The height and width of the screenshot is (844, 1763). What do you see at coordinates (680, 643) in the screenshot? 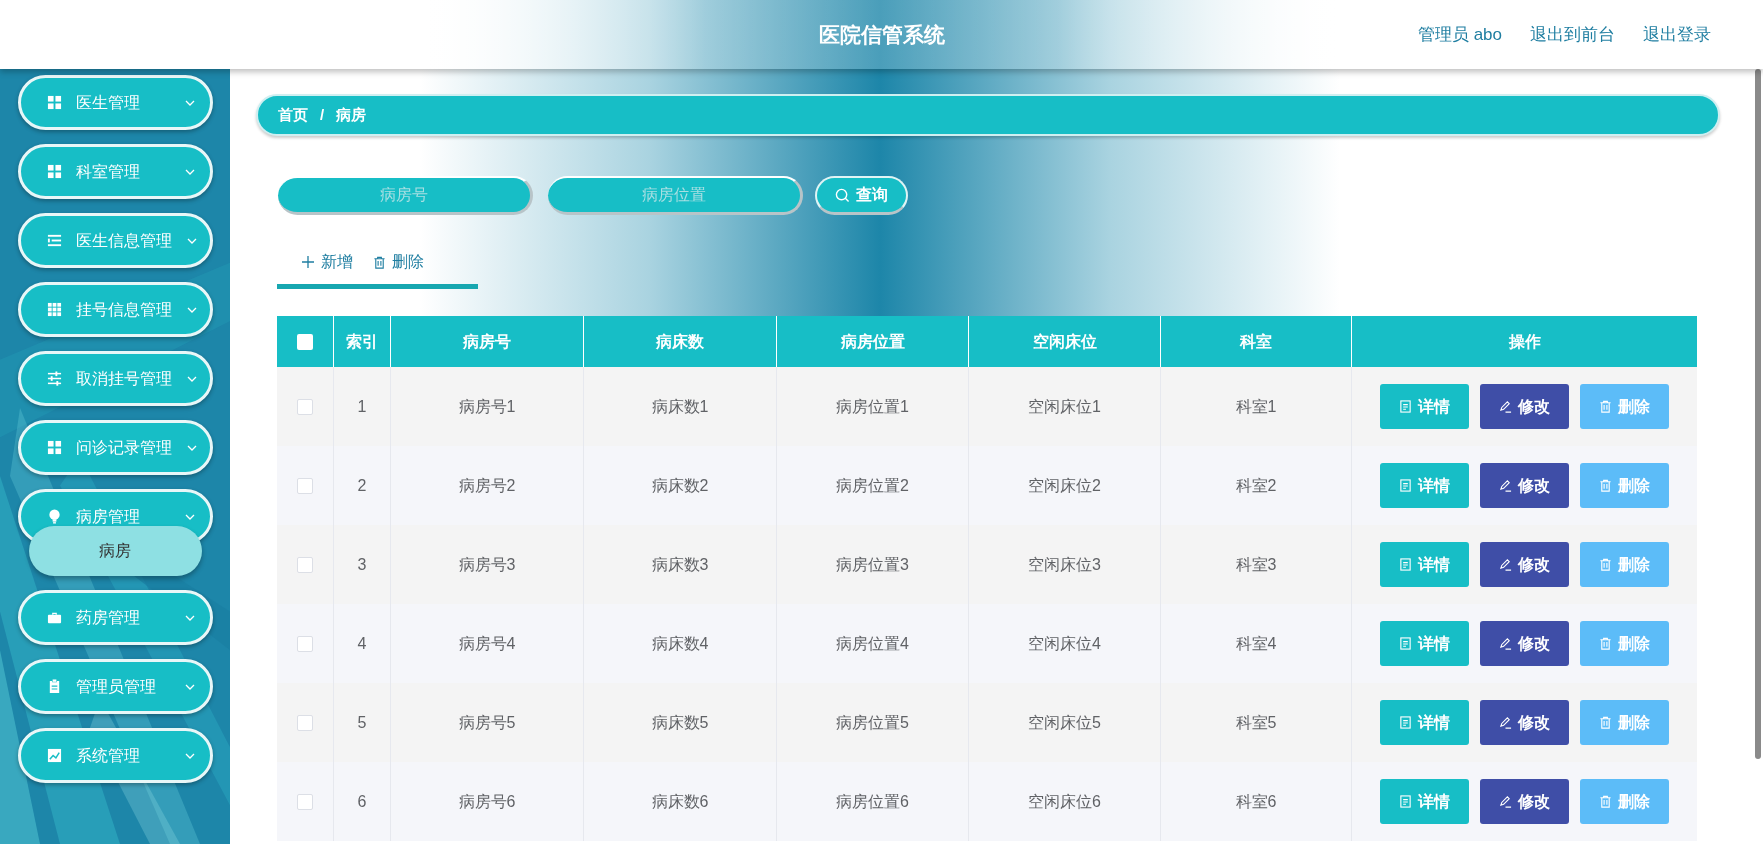
I see `table-cell-text: 病床数4` at bounding box center [680, 643].